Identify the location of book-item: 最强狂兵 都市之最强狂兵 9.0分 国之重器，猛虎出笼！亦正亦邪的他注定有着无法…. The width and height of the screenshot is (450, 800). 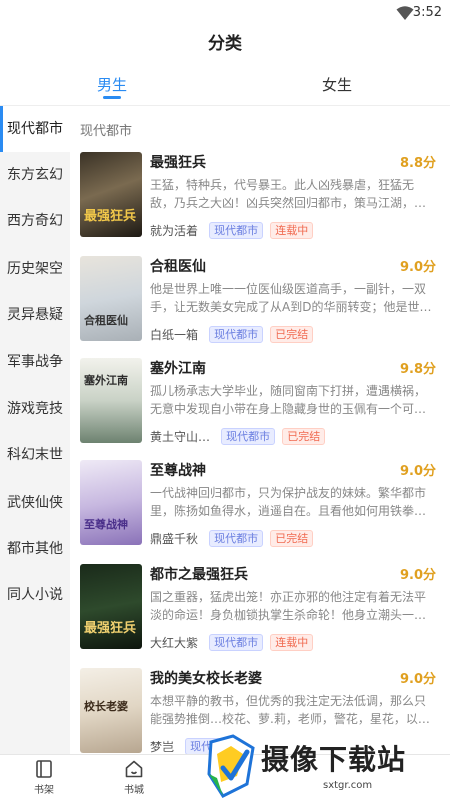
(260, 614).